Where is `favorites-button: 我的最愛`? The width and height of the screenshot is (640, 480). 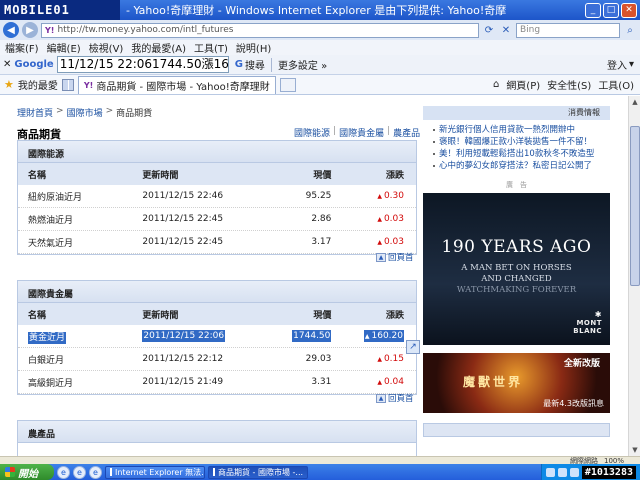
favorites-button: 我的最愛 is located at coordinates (38, 84).